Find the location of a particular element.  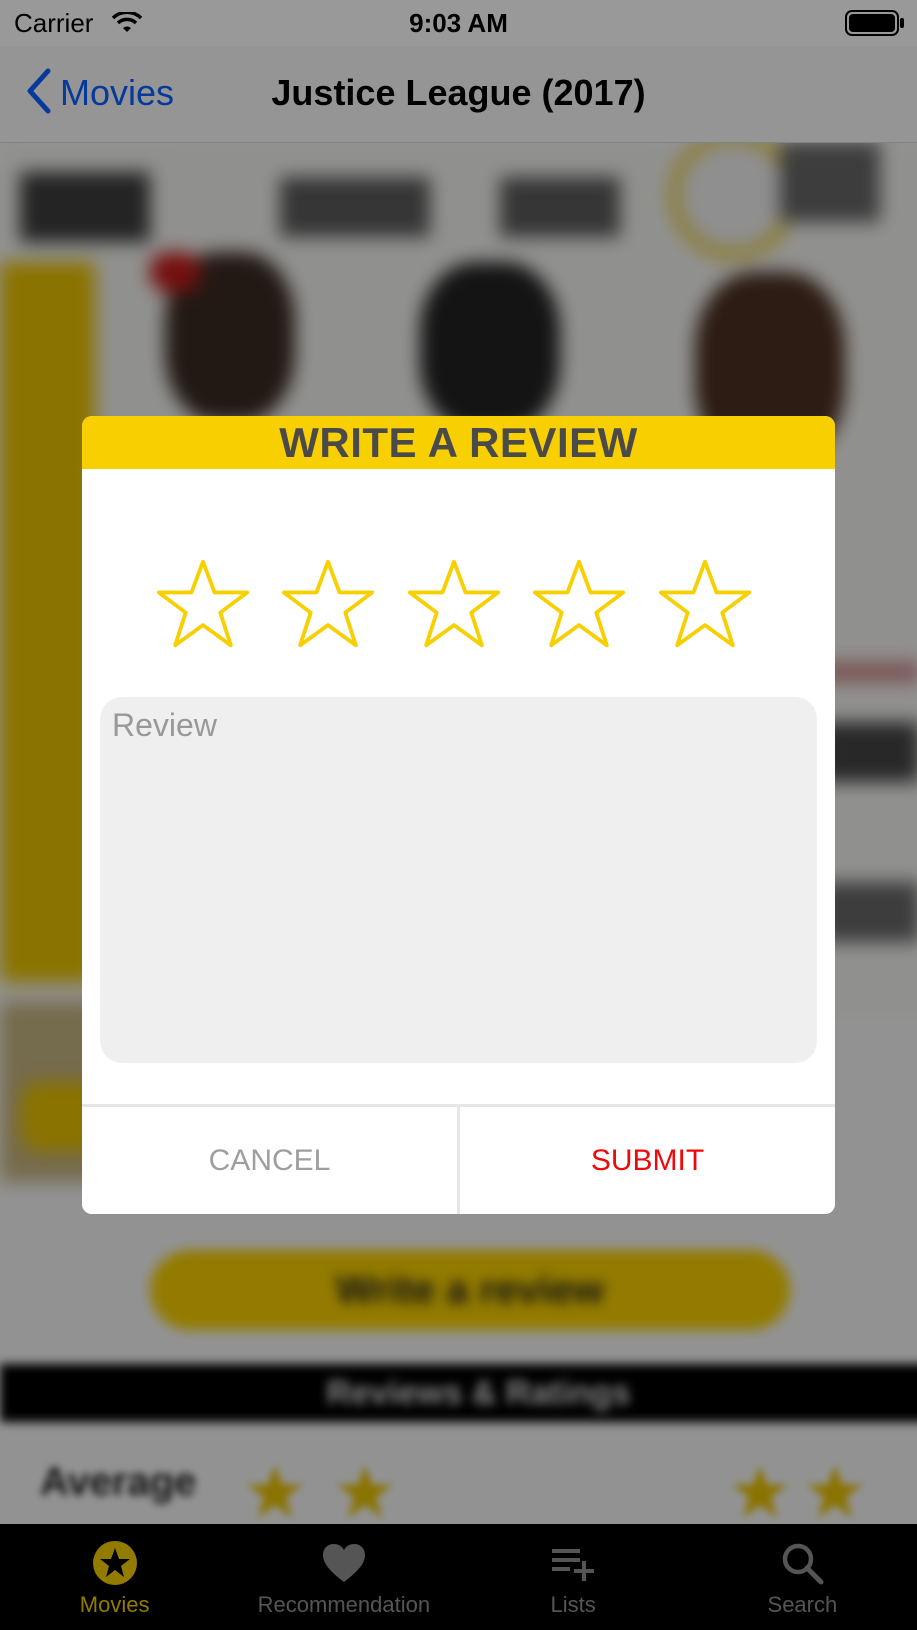

rating-stars is located at coordinates (458, 604).